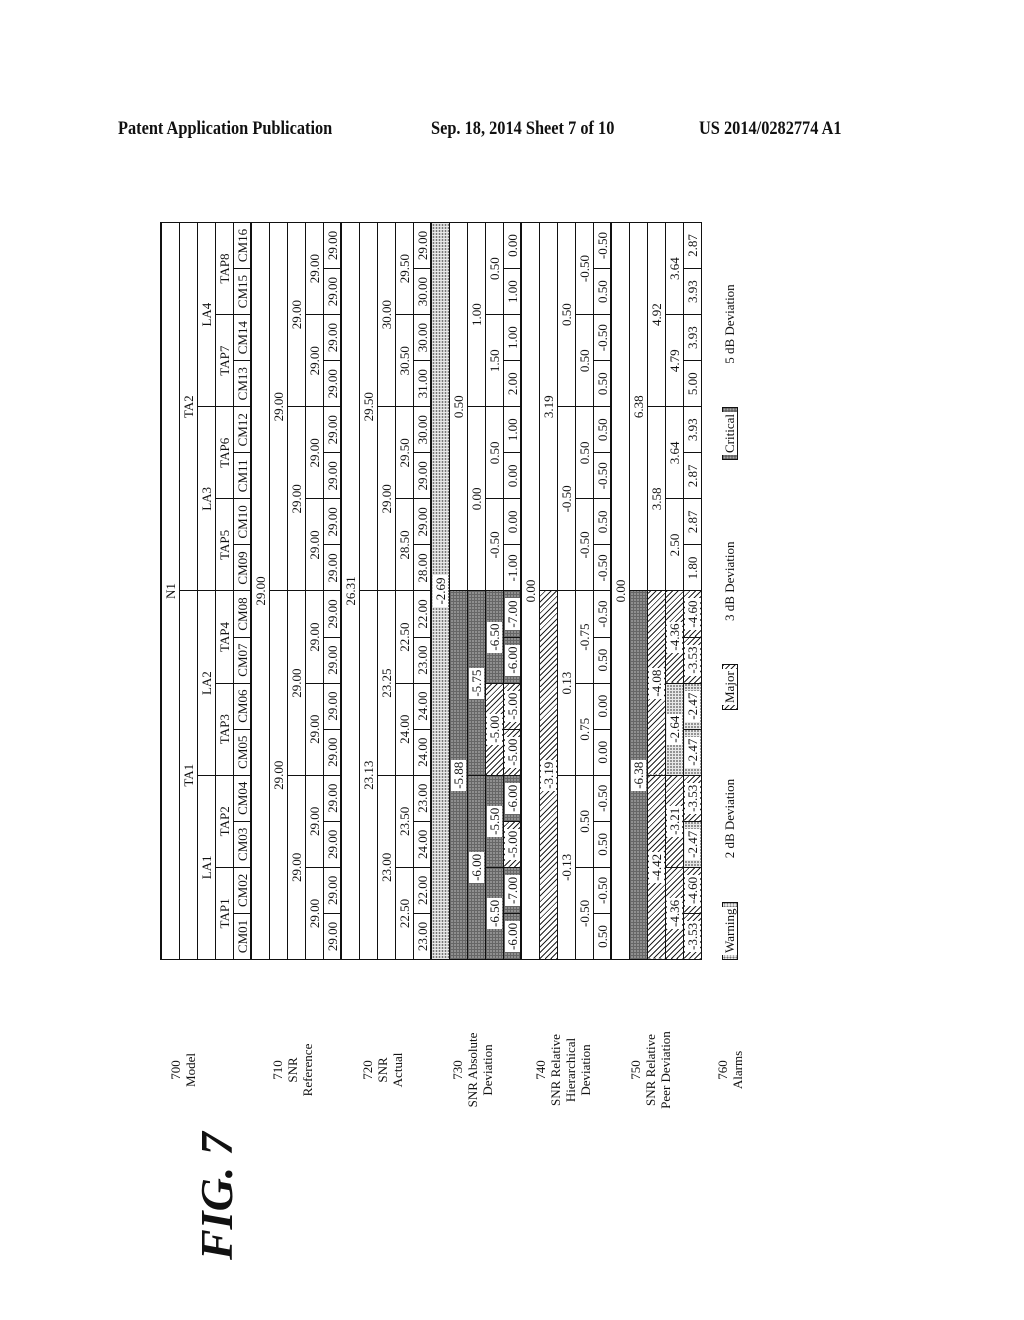 This screenshot has width=1024, height=1320. I want to click on legend-swatch-warning: Warning, so click(730, 930).